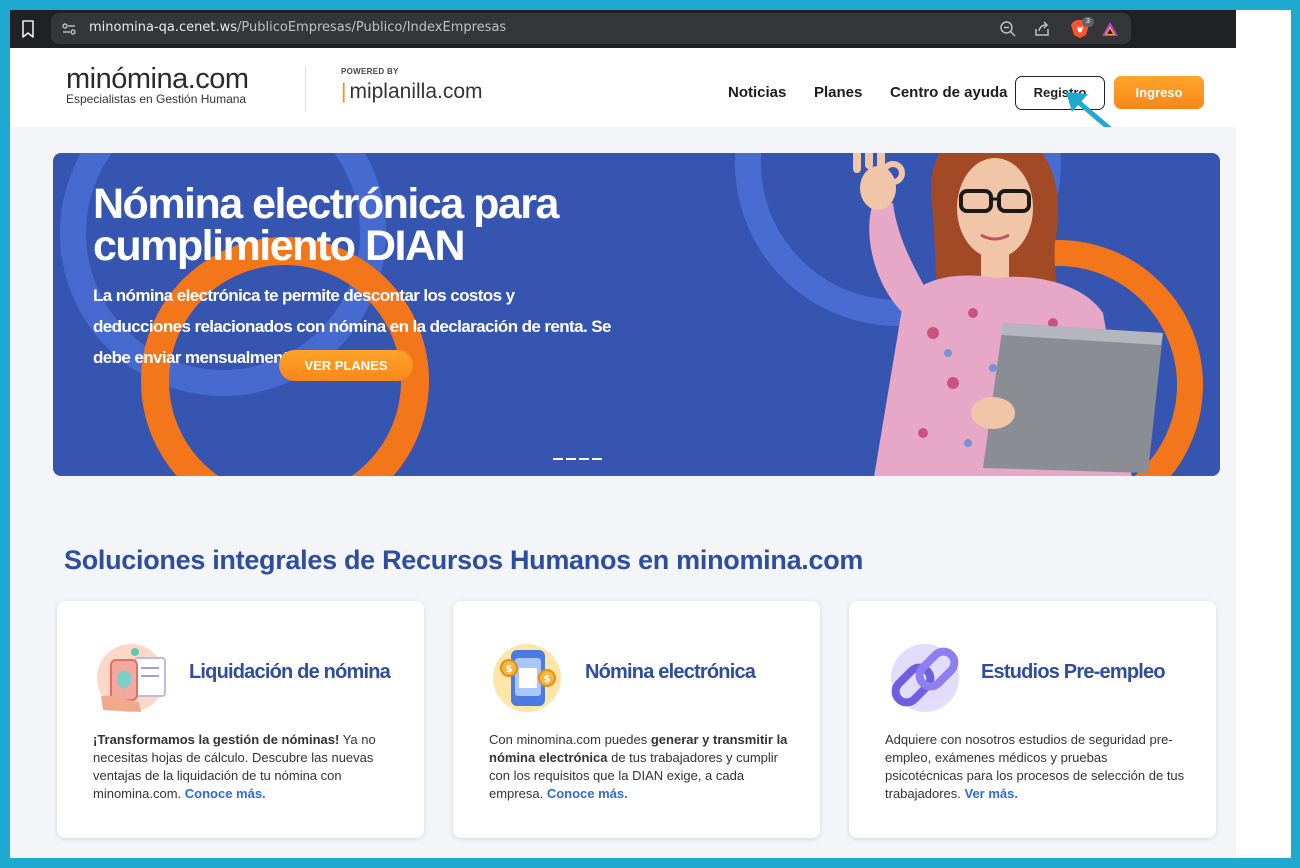  I want to click on brave-rewards-icon, so click(1110, 29).